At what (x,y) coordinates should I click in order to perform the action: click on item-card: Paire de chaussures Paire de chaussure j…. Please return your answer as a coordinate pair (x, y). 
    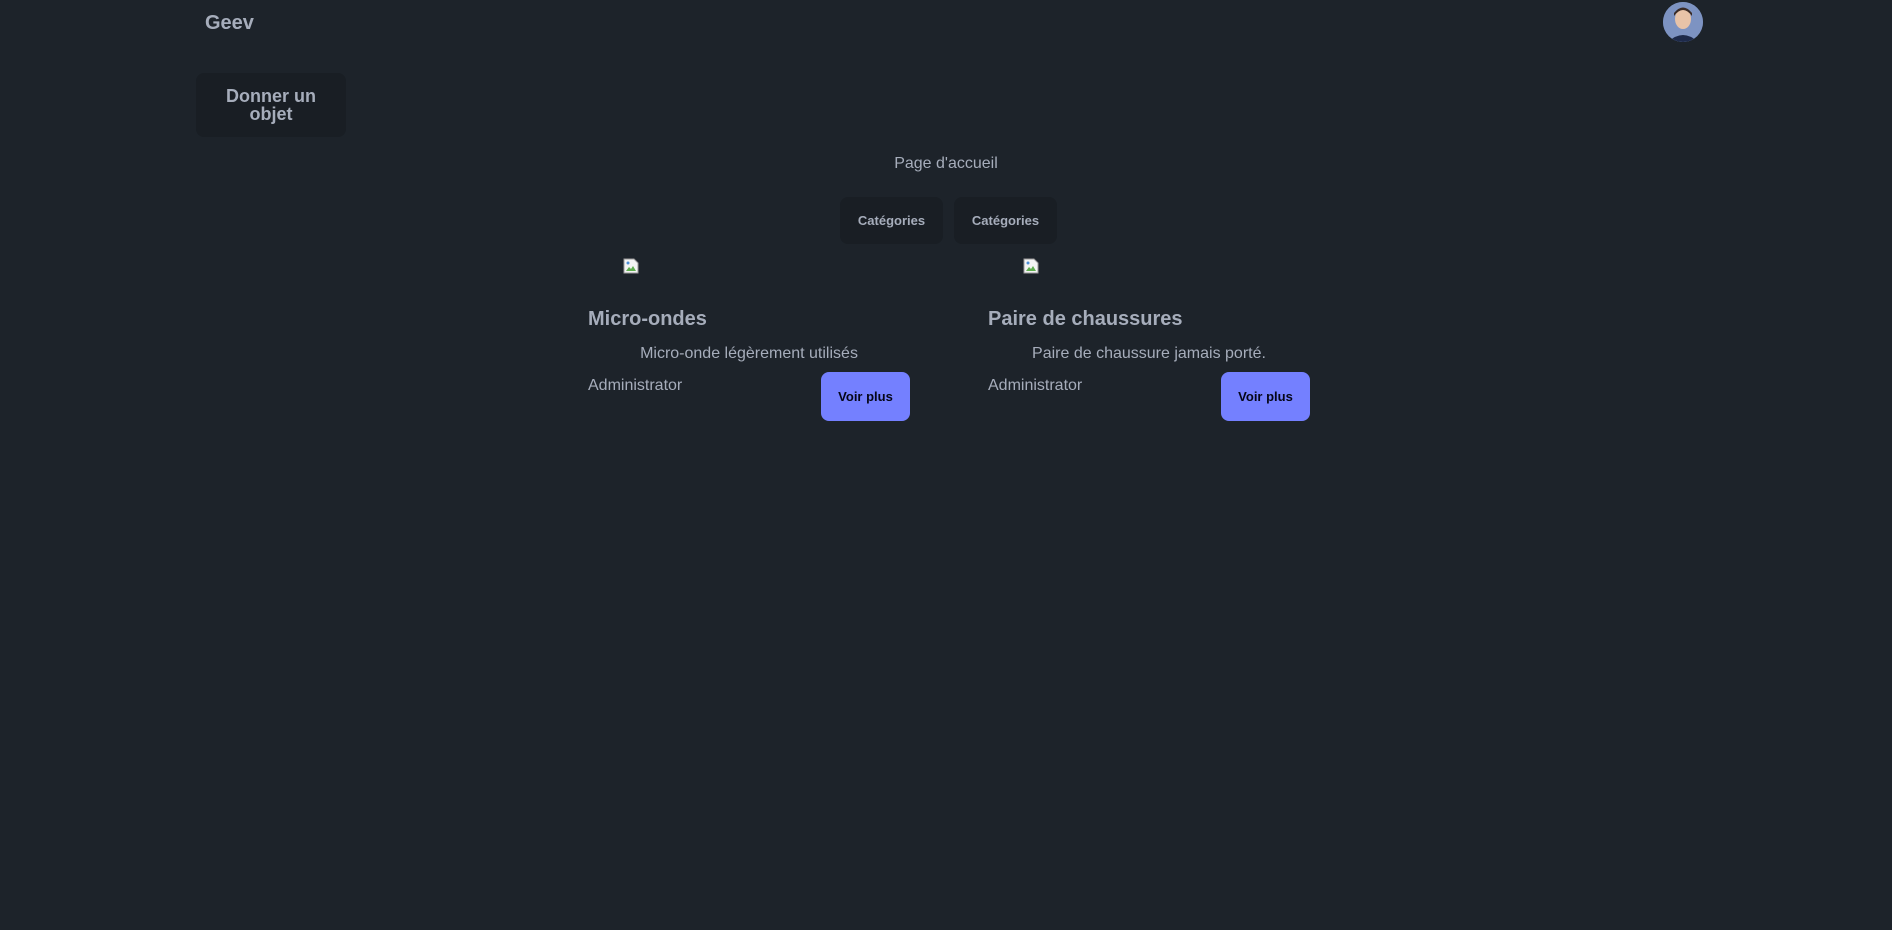
    Looking at the image, I should click on (1149, 343).